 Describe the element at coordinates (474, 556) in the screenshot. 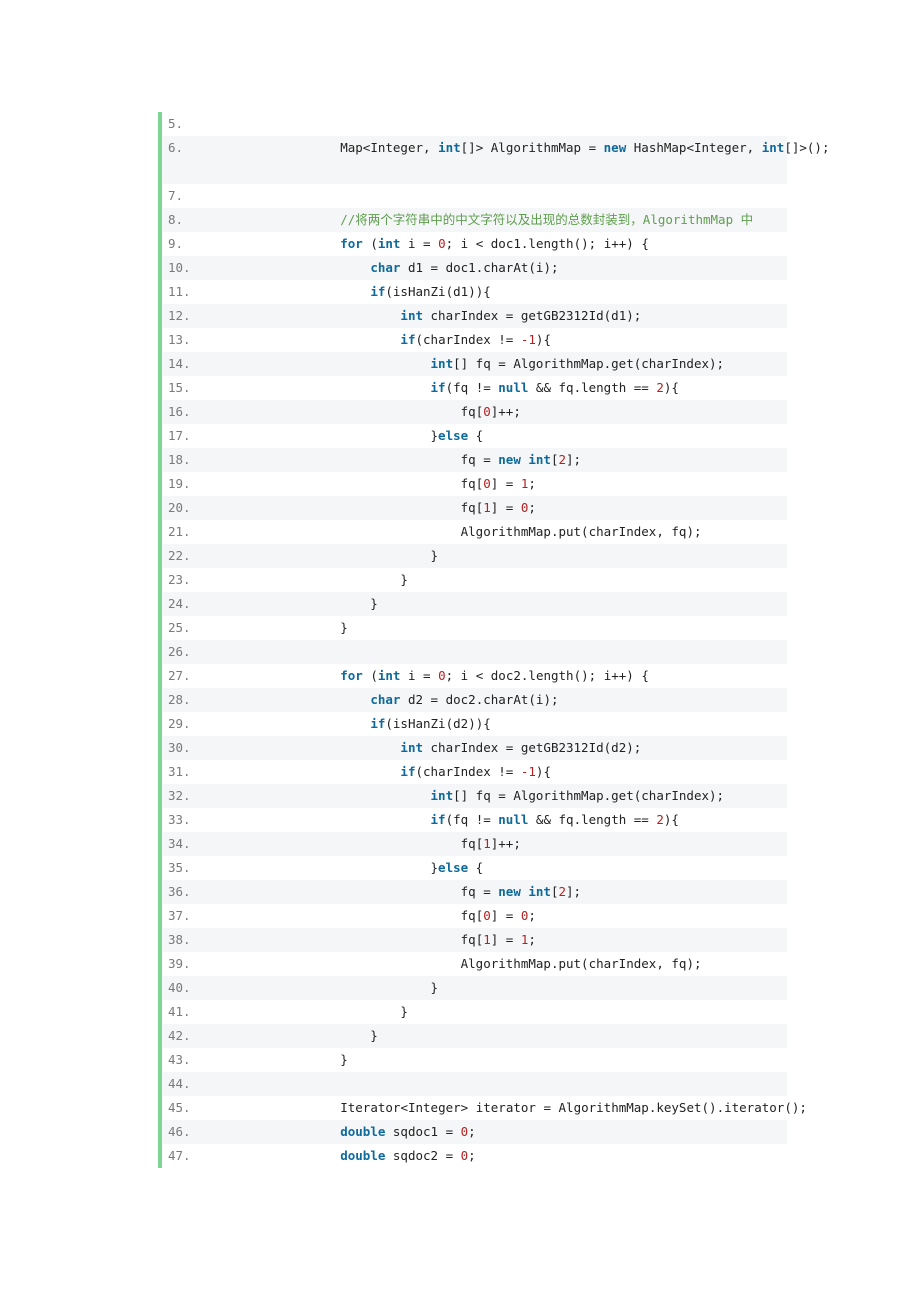

I see `code-line: 22. }` at that location.